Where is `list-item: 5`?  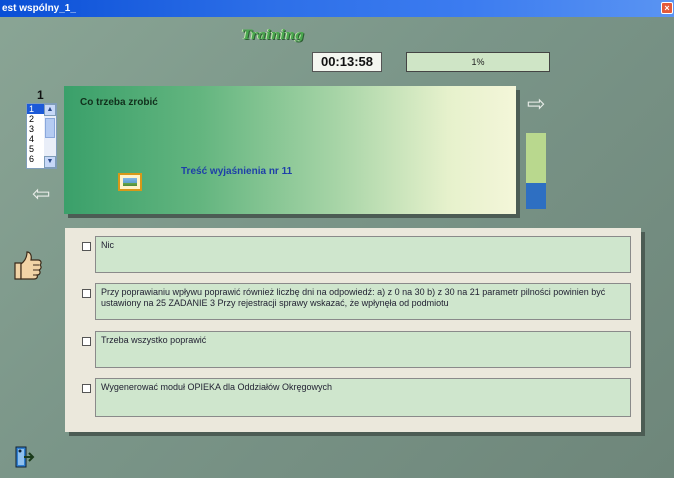
list-item: 5 is located at coordinates (35, 149).